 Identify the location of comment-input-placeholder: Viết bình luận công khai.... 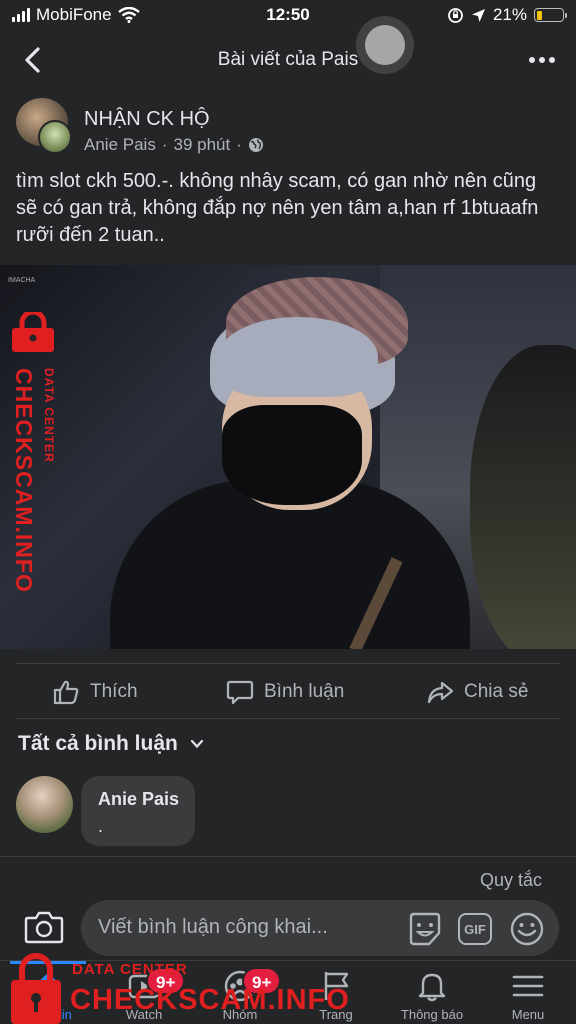
(213, 927).